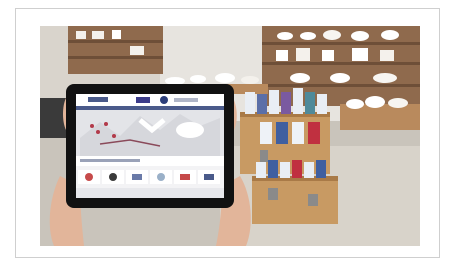 The height and width of the screenshot is (263, 450). Describe the element at coordinates (295, 192) in the screenshot. I see `crate-bottom` at that location.